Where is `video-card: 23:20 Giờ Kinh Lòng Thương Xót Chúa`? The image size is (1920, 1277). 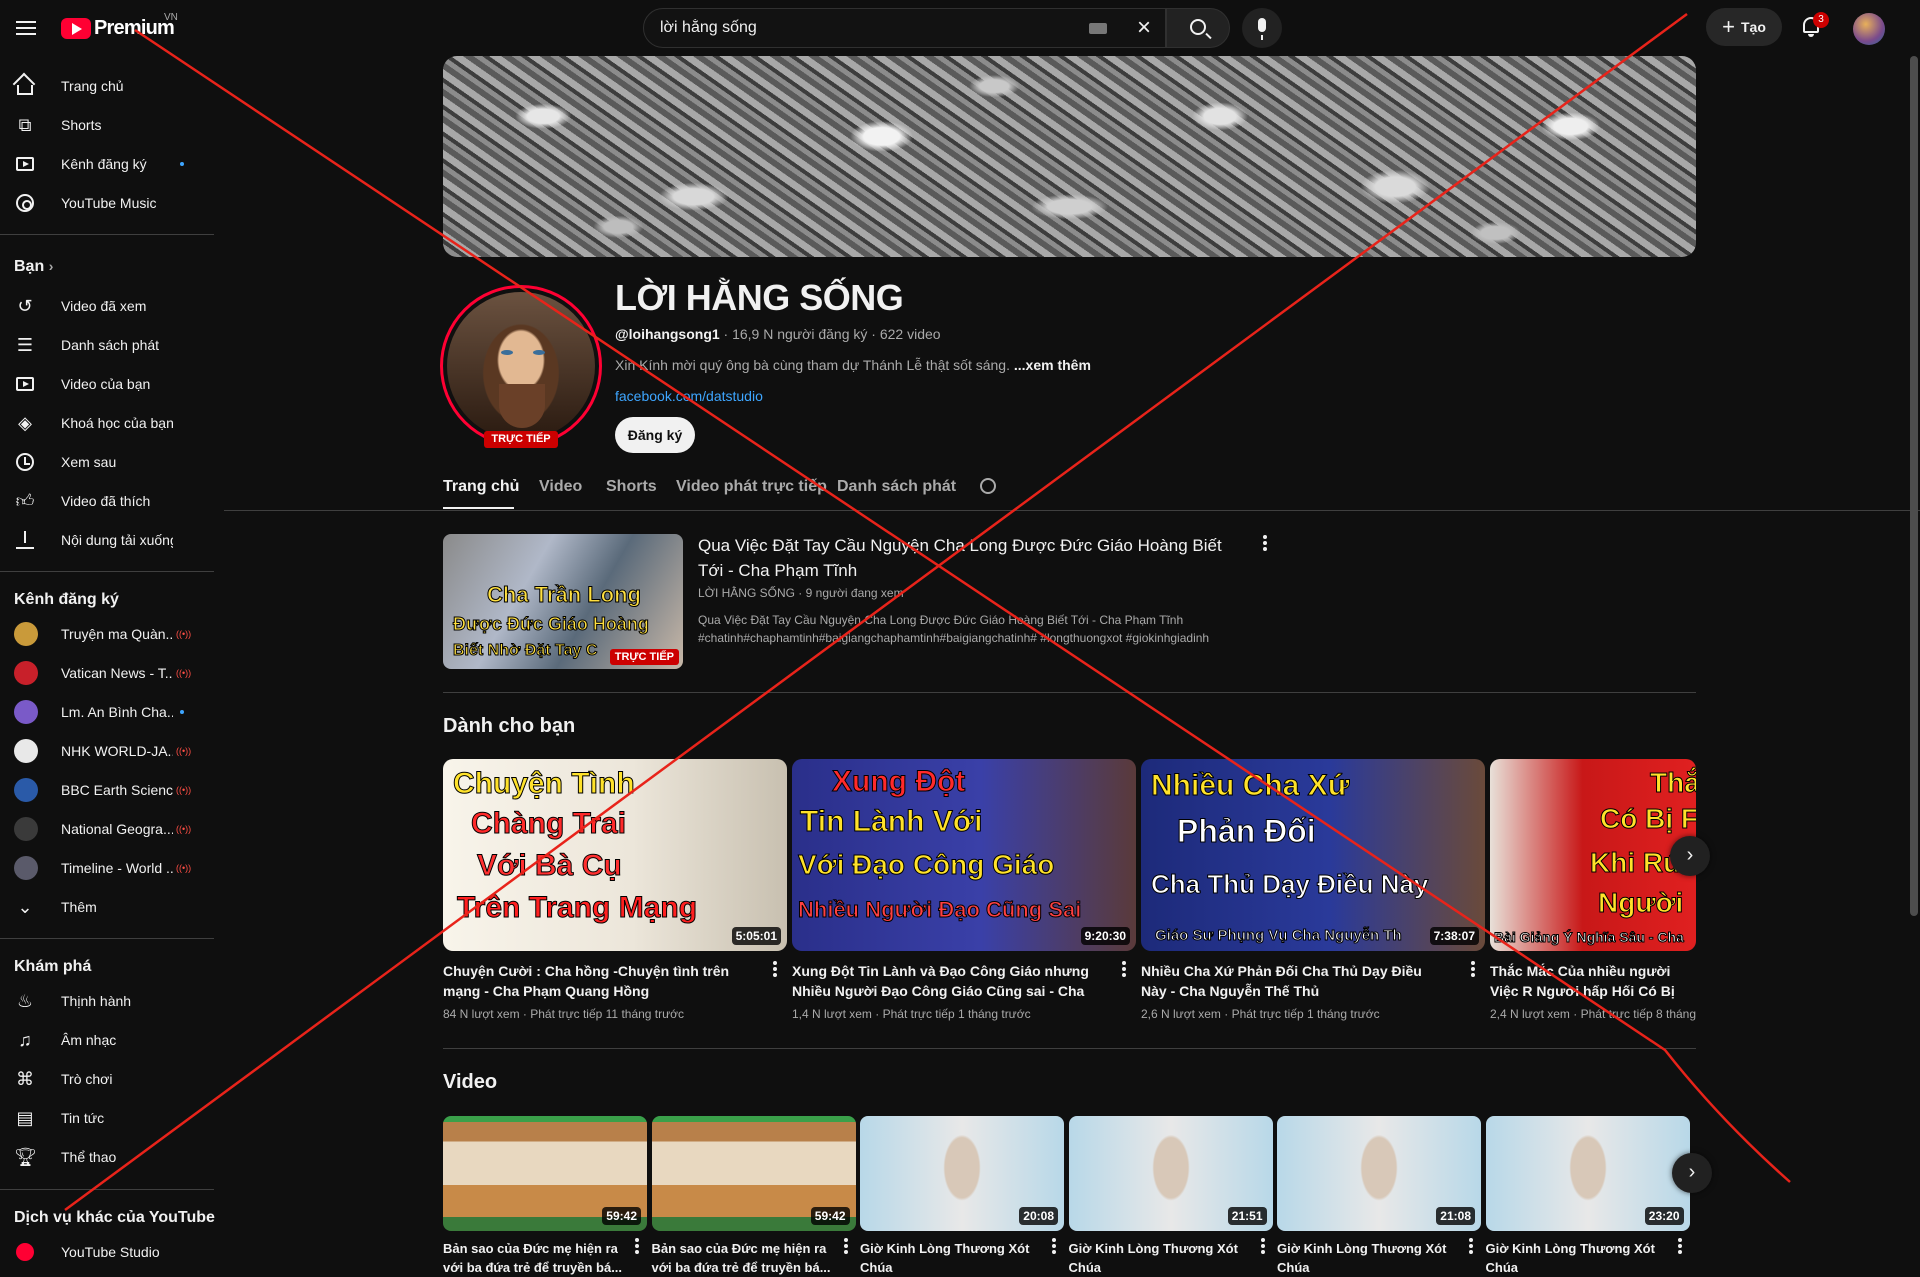
video-card: 23:20 Giờ Kinh Lòng Thương Xót Chúa is located at coordinates (1587, 1196).